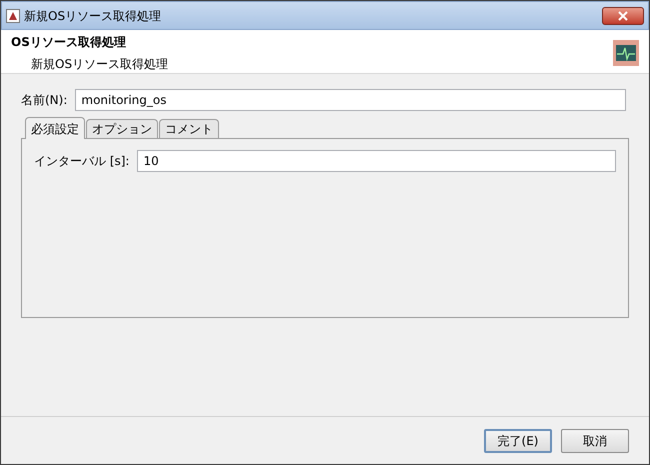 This screenshot has width=650, height=465. What do you see at coordinates (122, 128) in the screenshot?
I see `tab: オプション` at bounding box center [122, 128].